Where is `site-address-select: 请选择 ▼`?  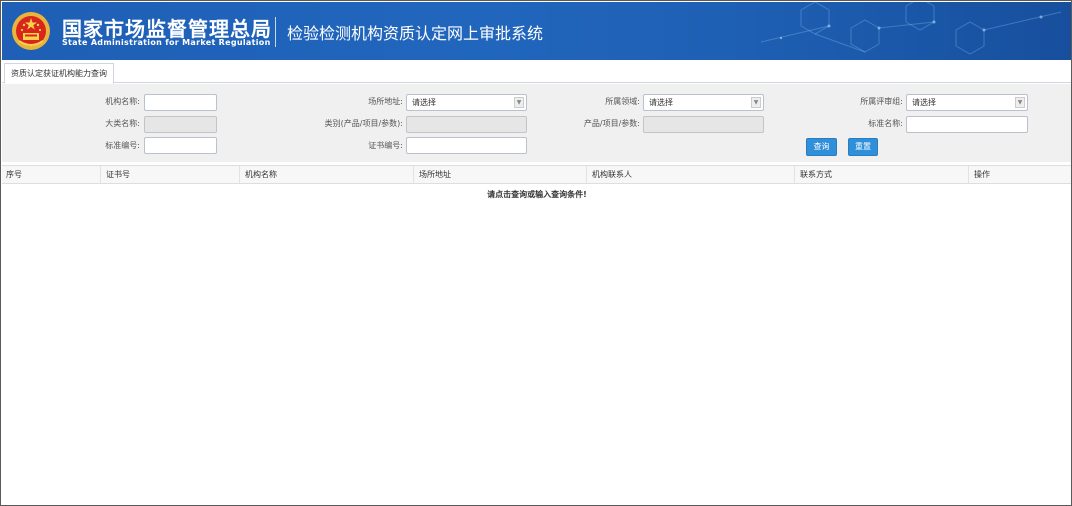
site-address-select: 请选择 ▼ is located at coordinates (466, 102).